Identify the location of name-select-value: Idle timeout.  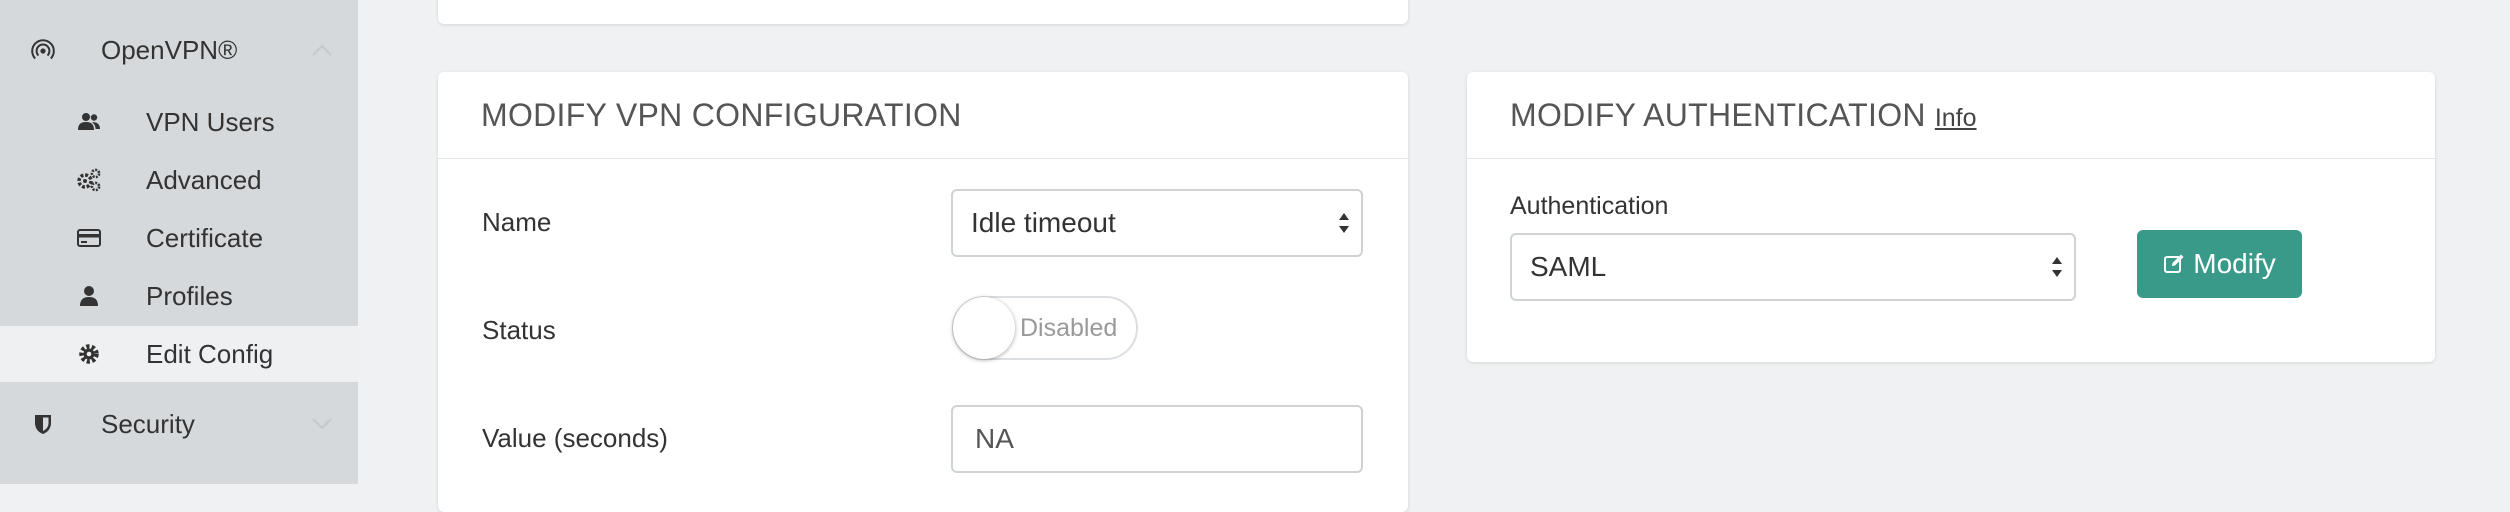
(1043, 222).